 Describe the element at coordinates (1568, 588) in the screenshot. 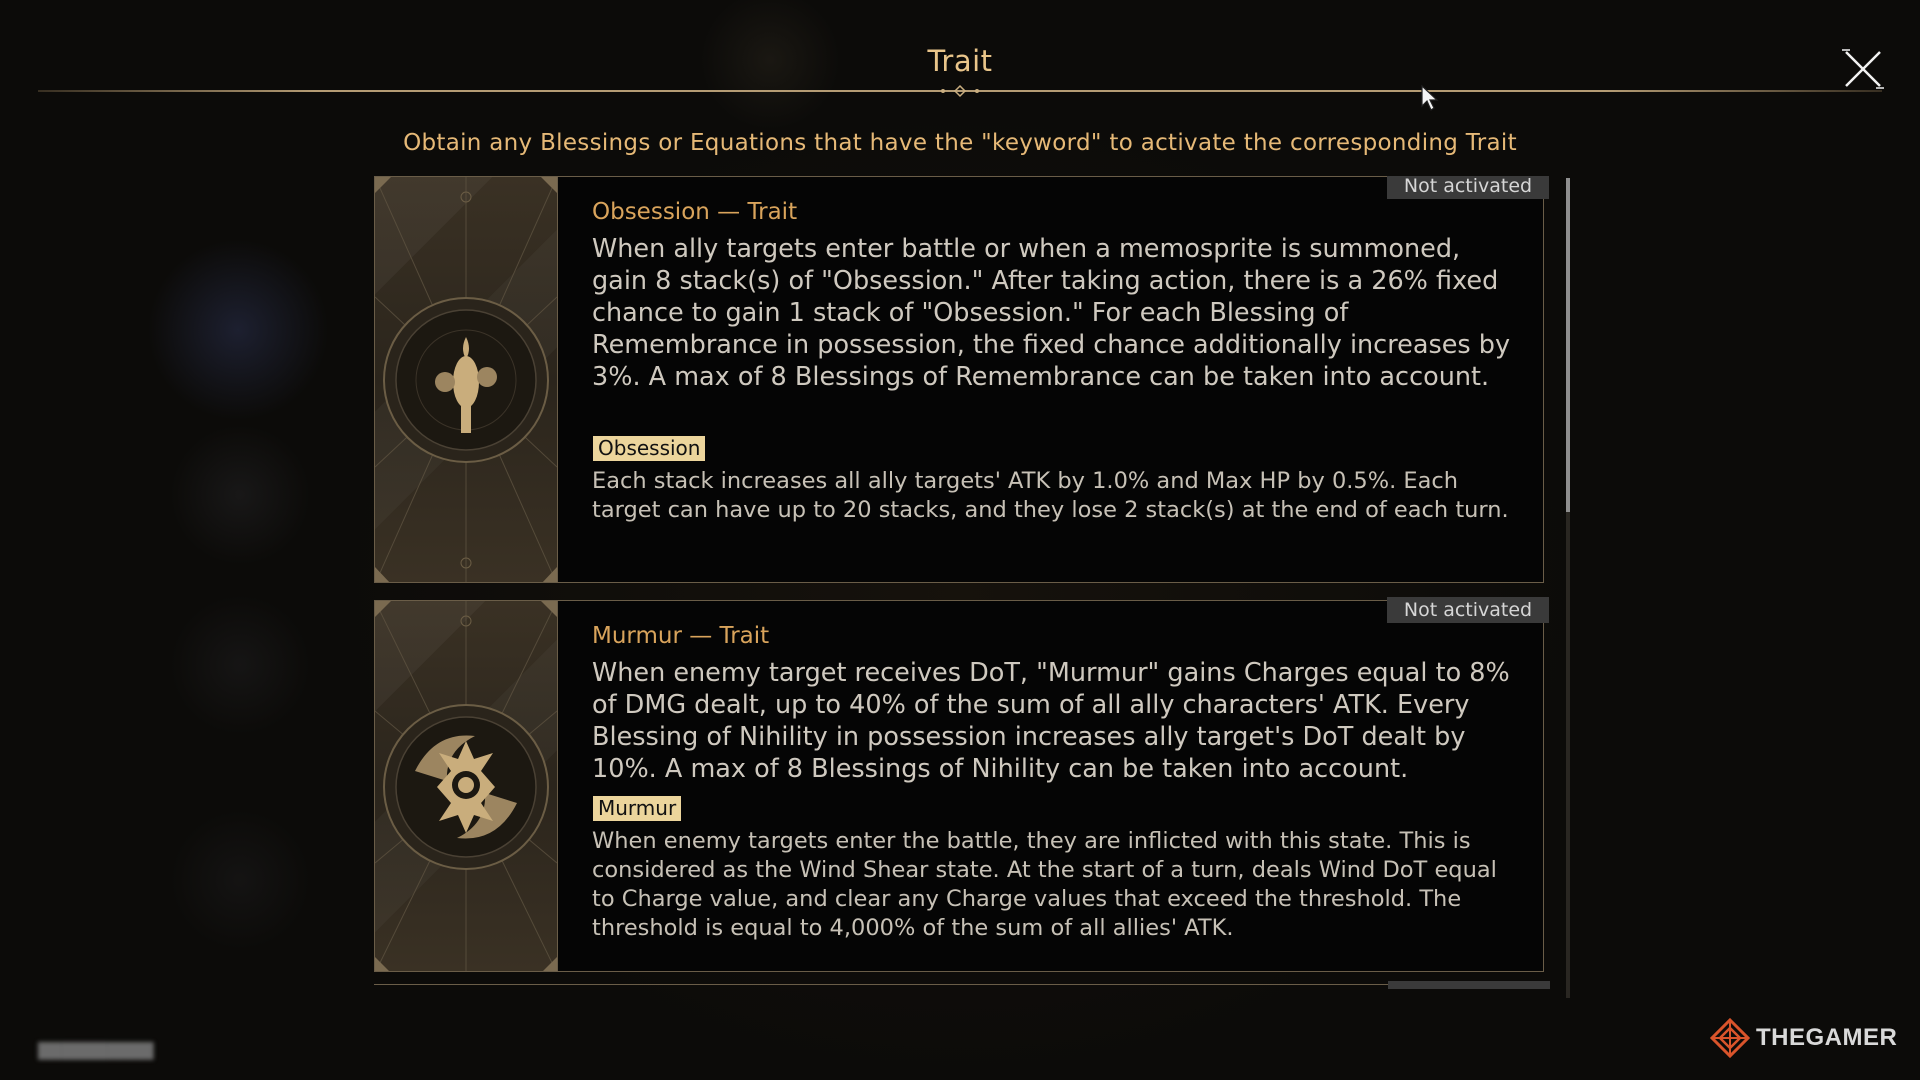

I see `scrollbar` at that location.